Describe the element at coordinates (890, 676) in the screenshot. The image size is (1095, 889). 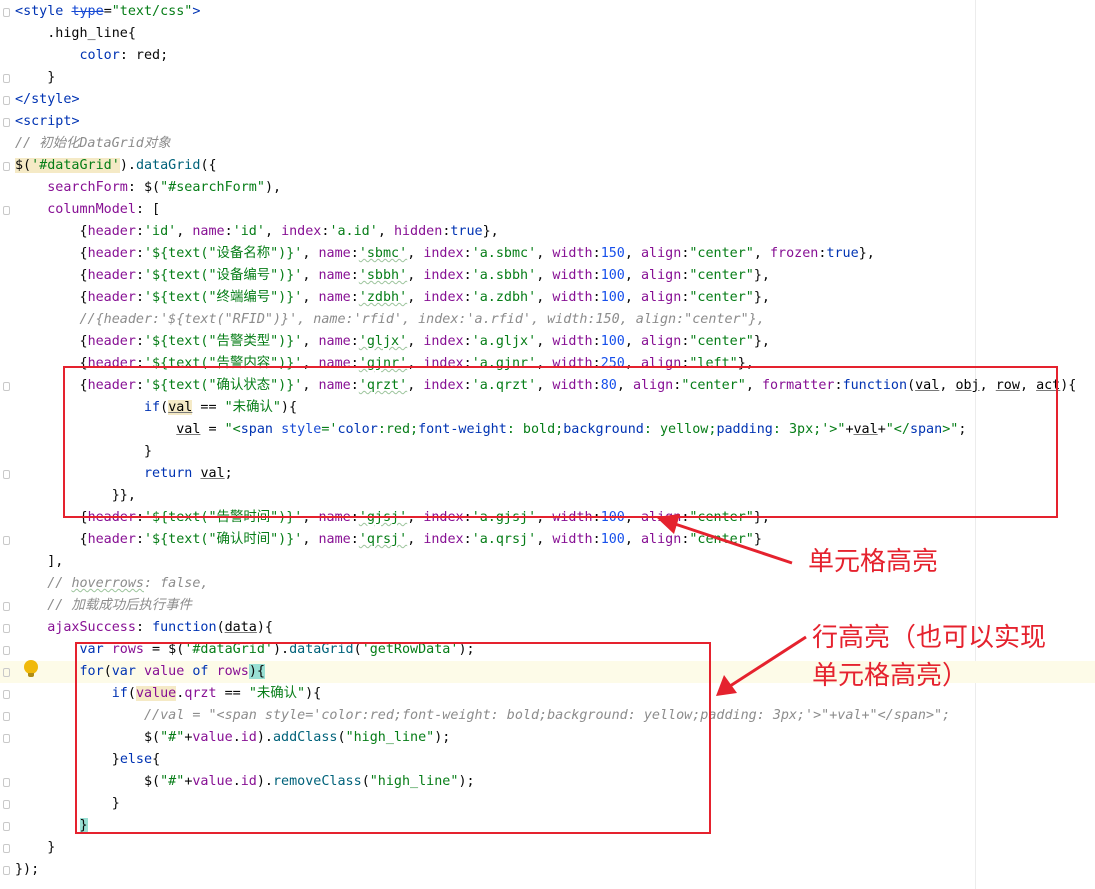
I see `row-highlight-note-line2: 单元格高亮）` at that location.